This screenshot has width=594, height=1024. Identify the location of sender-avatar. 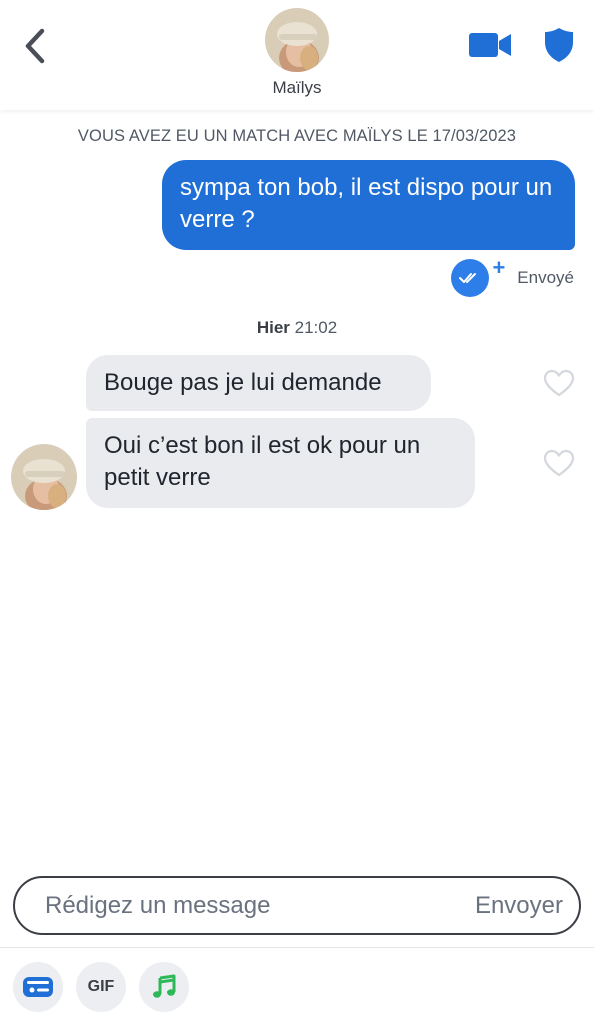
(44, 477).